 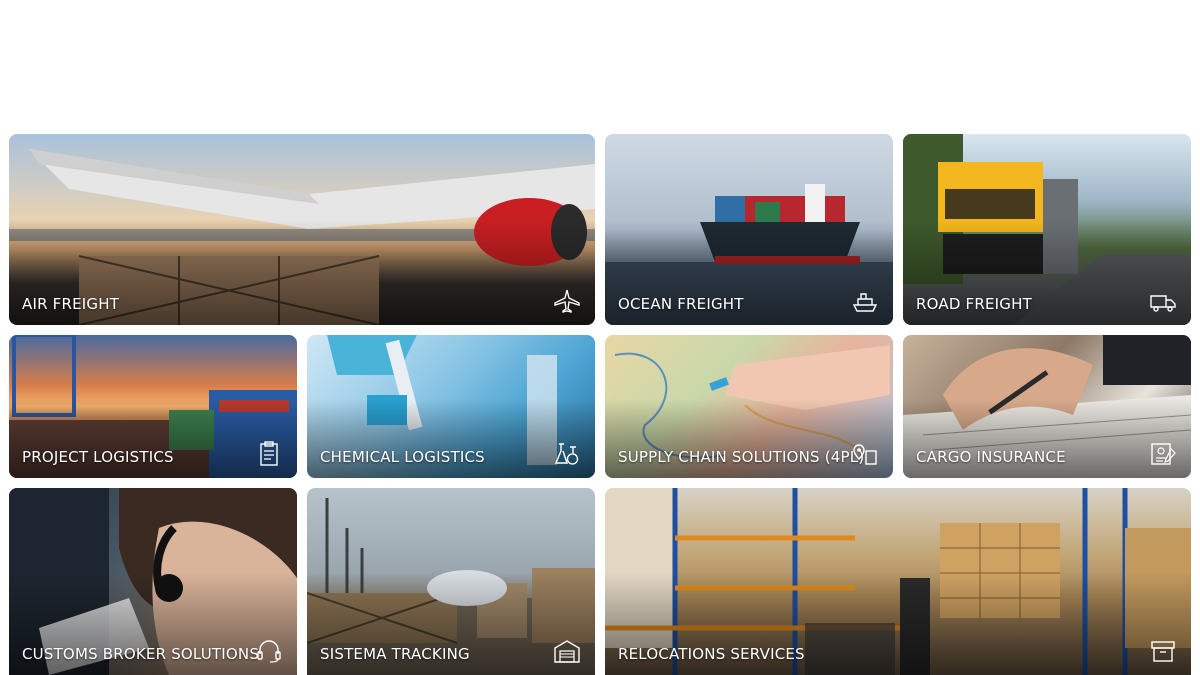 What do you see at coordinates (749, 229) in the screenshot?
I see `tile-ocean-freight: OCEAN FREIGHT` at bounding box center [749, 229].